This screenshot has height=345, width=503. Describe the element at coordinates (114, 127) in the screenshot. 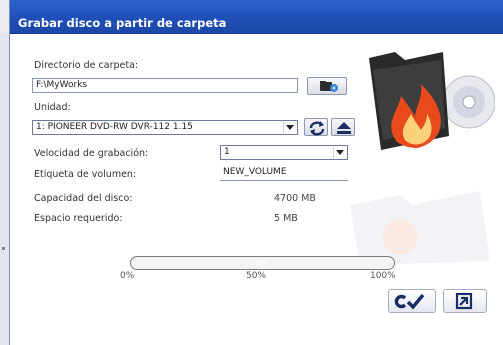

I see `drive-select-value: 1: PIONEER DVD-RW DVR-112 1.15` at that location.